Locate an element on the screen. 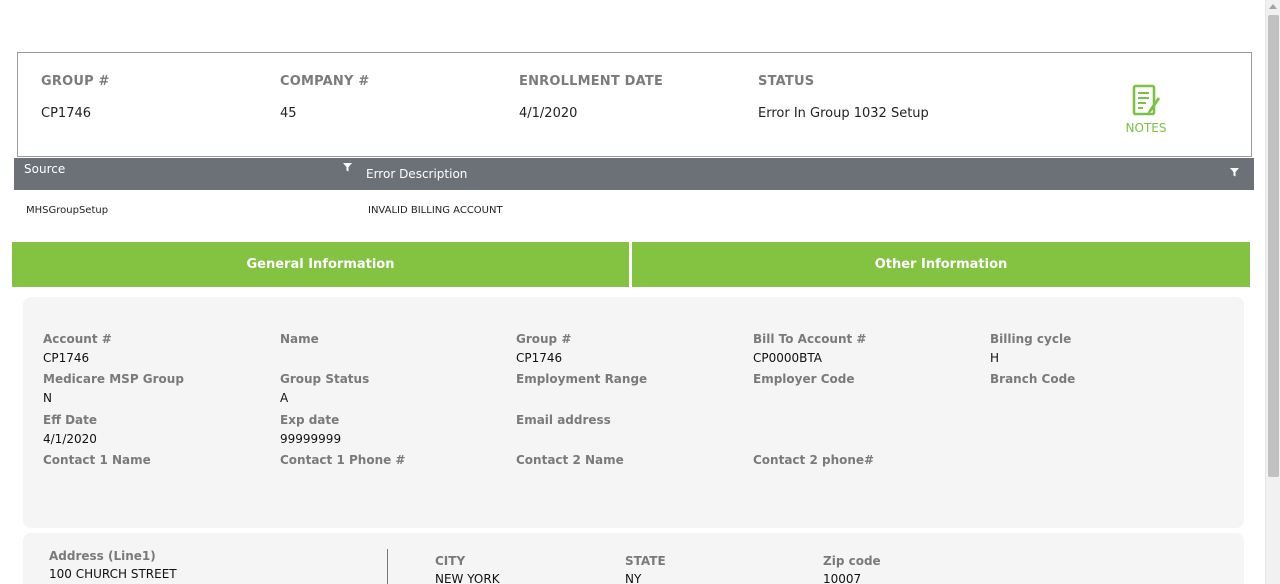 The height and width of the screenshot is (584, 1280). error-row-description: INVALID BILLING ACCOUNT is located at coordinates (435, 210).